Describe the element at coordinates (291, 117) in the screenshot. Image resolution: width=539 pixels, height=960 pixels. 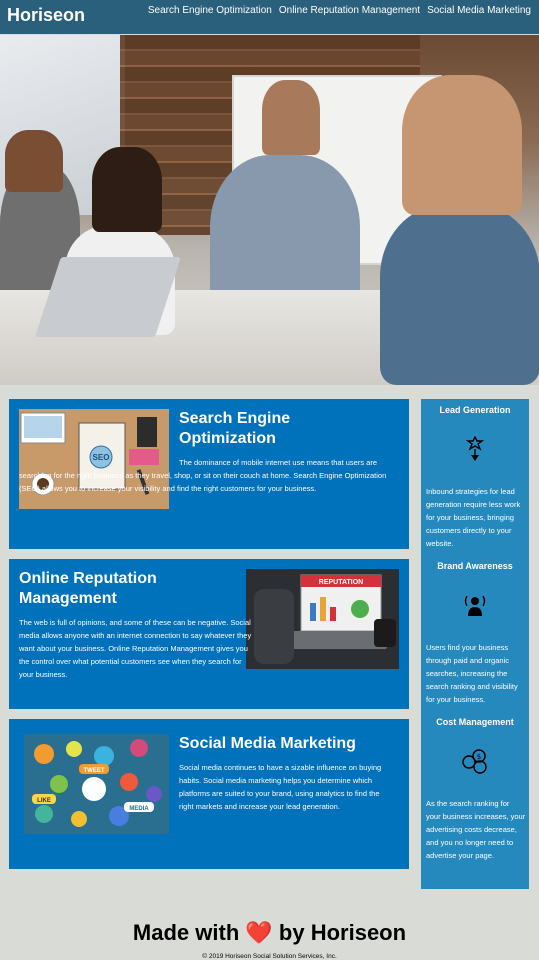
I see `hero-person-3-head` at that location.